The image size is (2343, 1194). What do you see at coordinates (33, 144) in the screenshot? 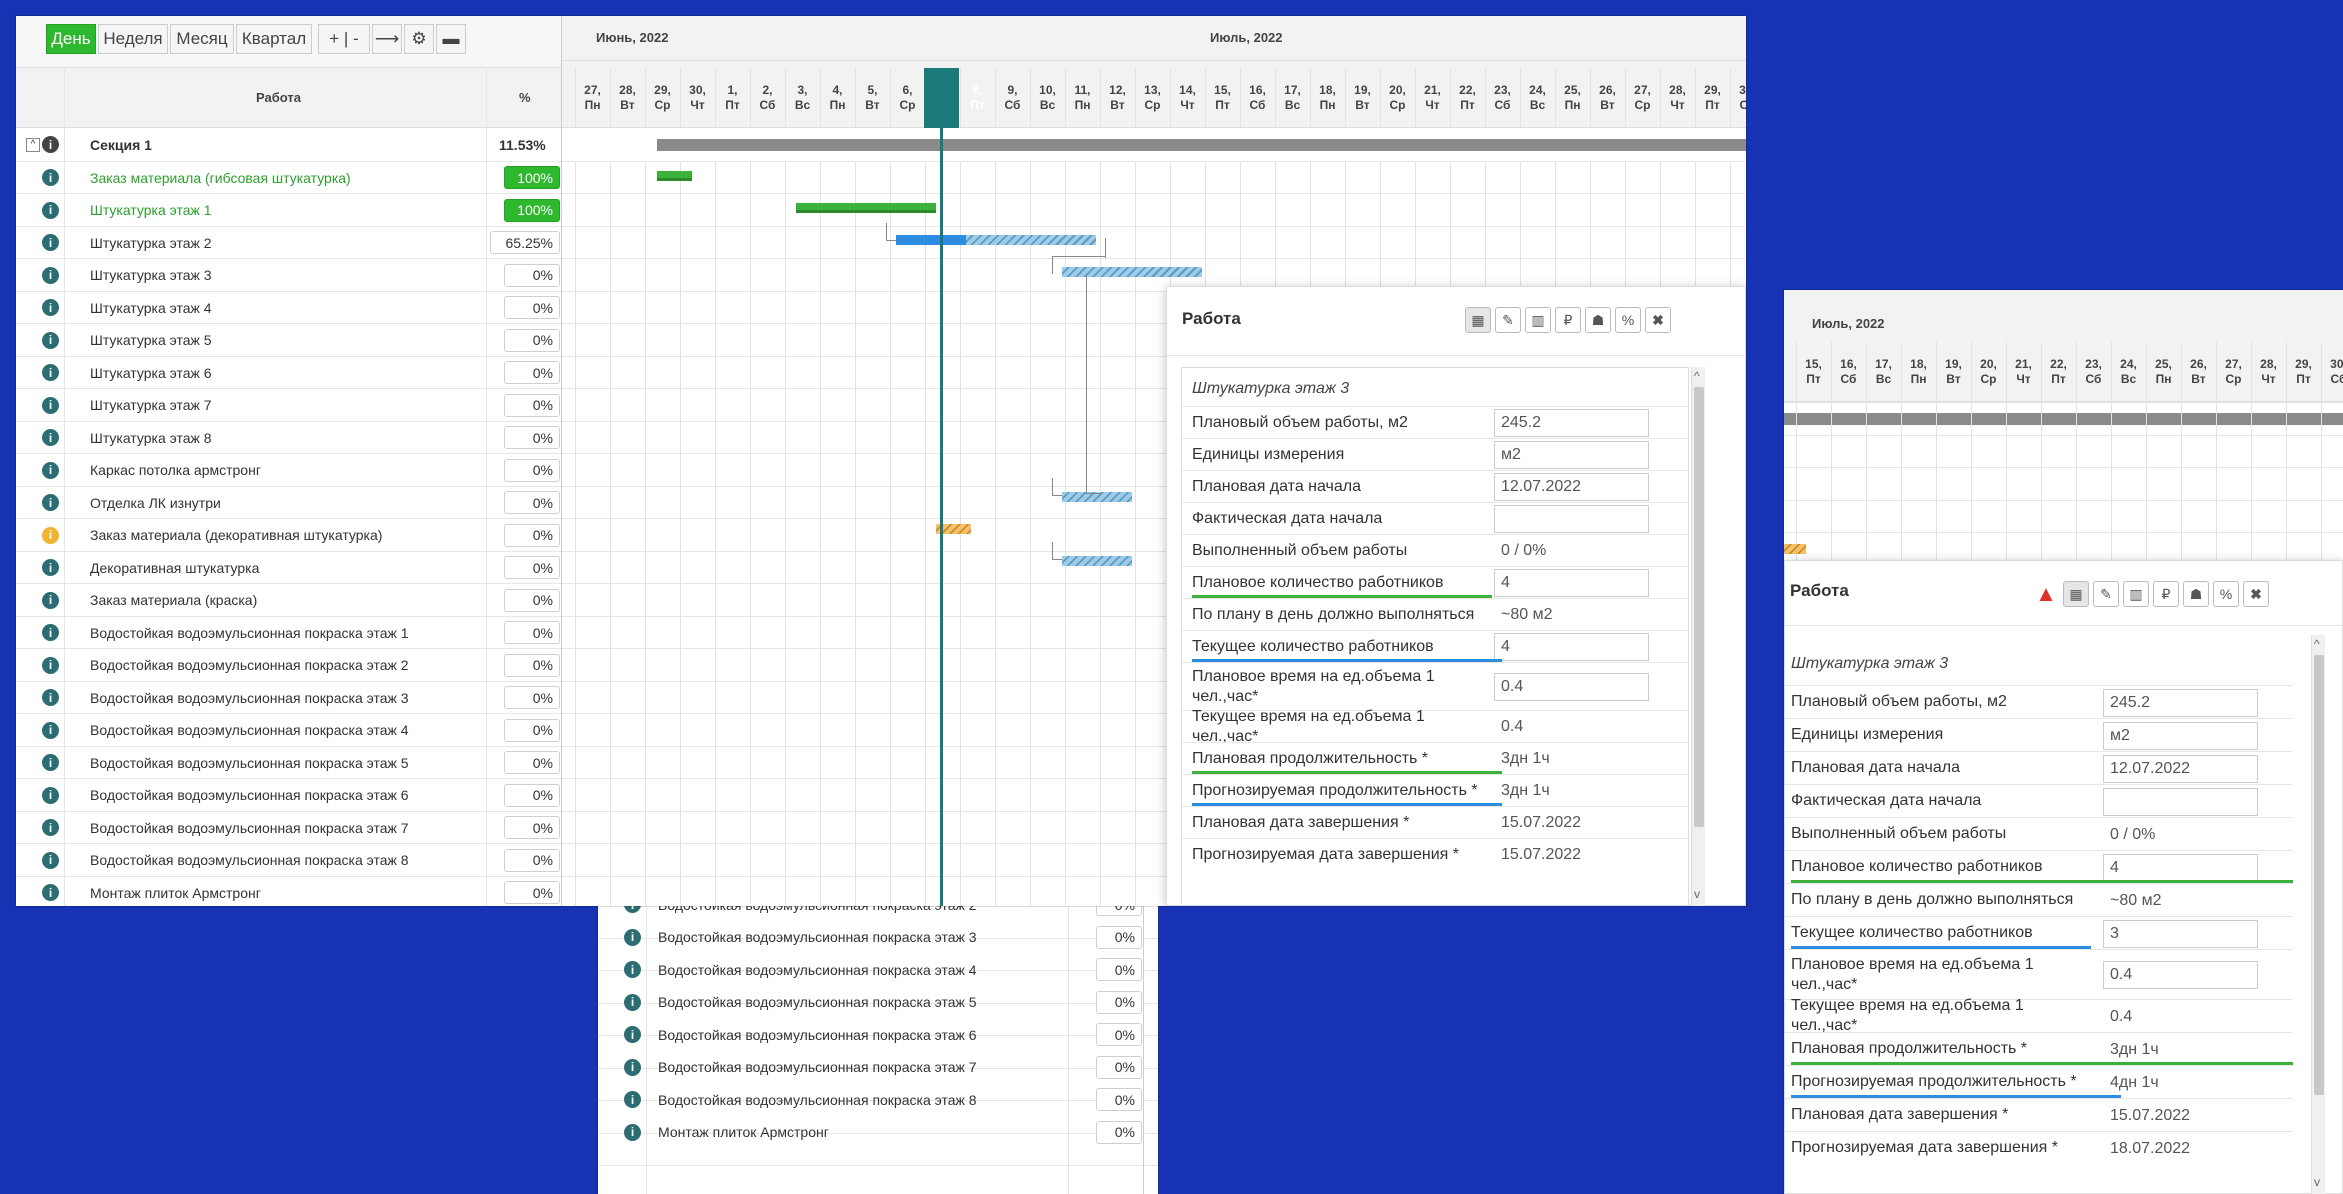
I see `collapse-toggle: ^` at bounding box center [33, 144].